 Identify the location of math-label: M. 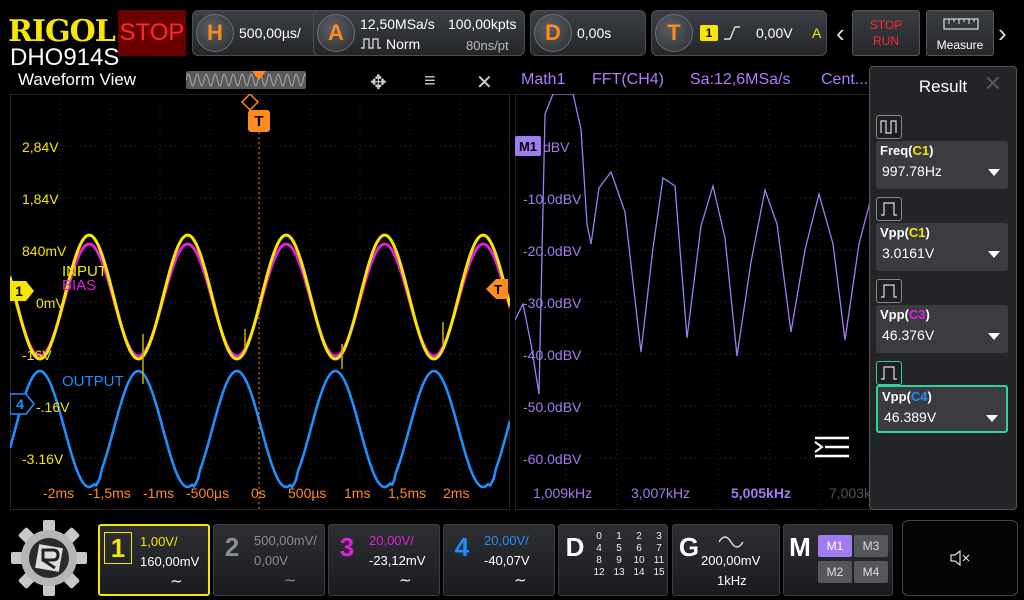
(800, 546).